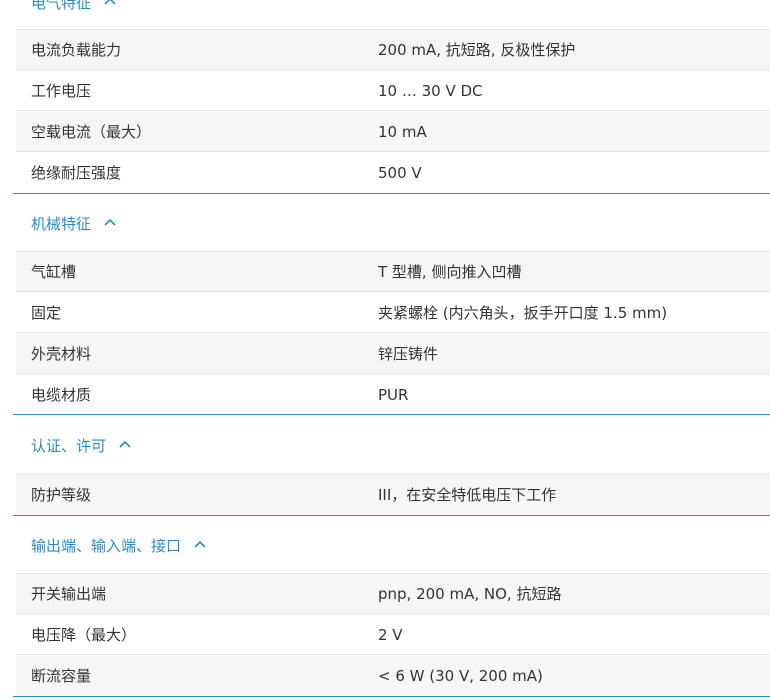  I want to click on row-value: 夹紧螺栓 (内六角头，扳手开口度 1.5 mm), so click(523, 313).